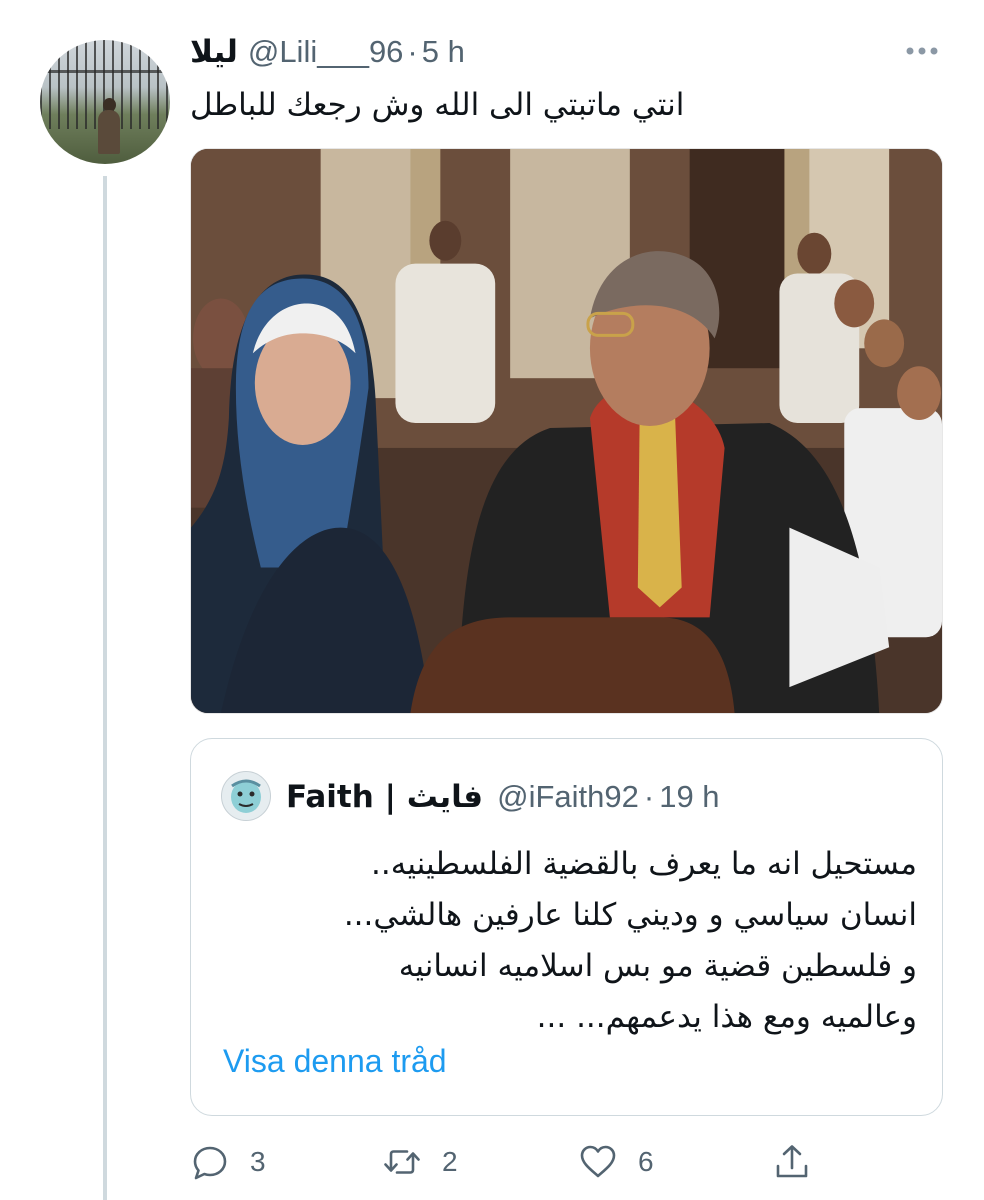 The image size is (984, 1200). What do you see at coordinates (105, 71) in the screenshot?
I see `avatar-fence-rail` at bounding box center [105, 71].